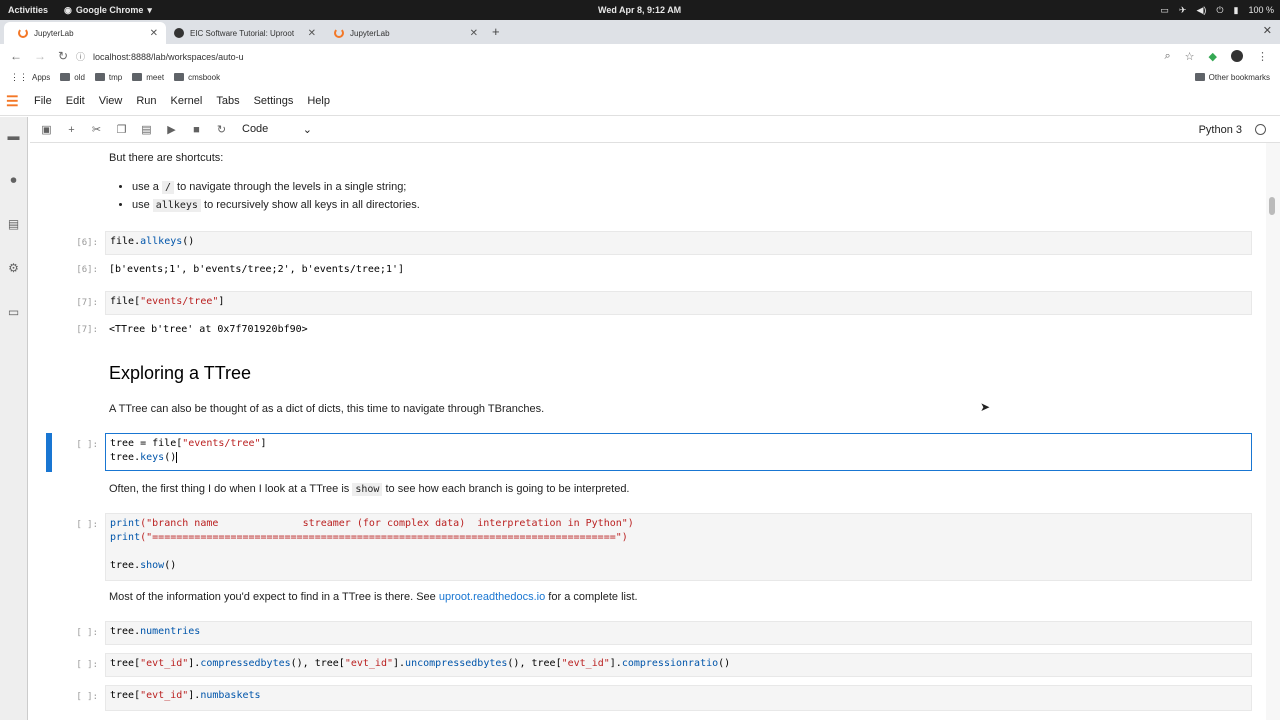 This screenshot has width=1280, height=720. Describe the element at coordinates (1261, 10) in the screenshot. I see `battery-level: 100 %` at that location.